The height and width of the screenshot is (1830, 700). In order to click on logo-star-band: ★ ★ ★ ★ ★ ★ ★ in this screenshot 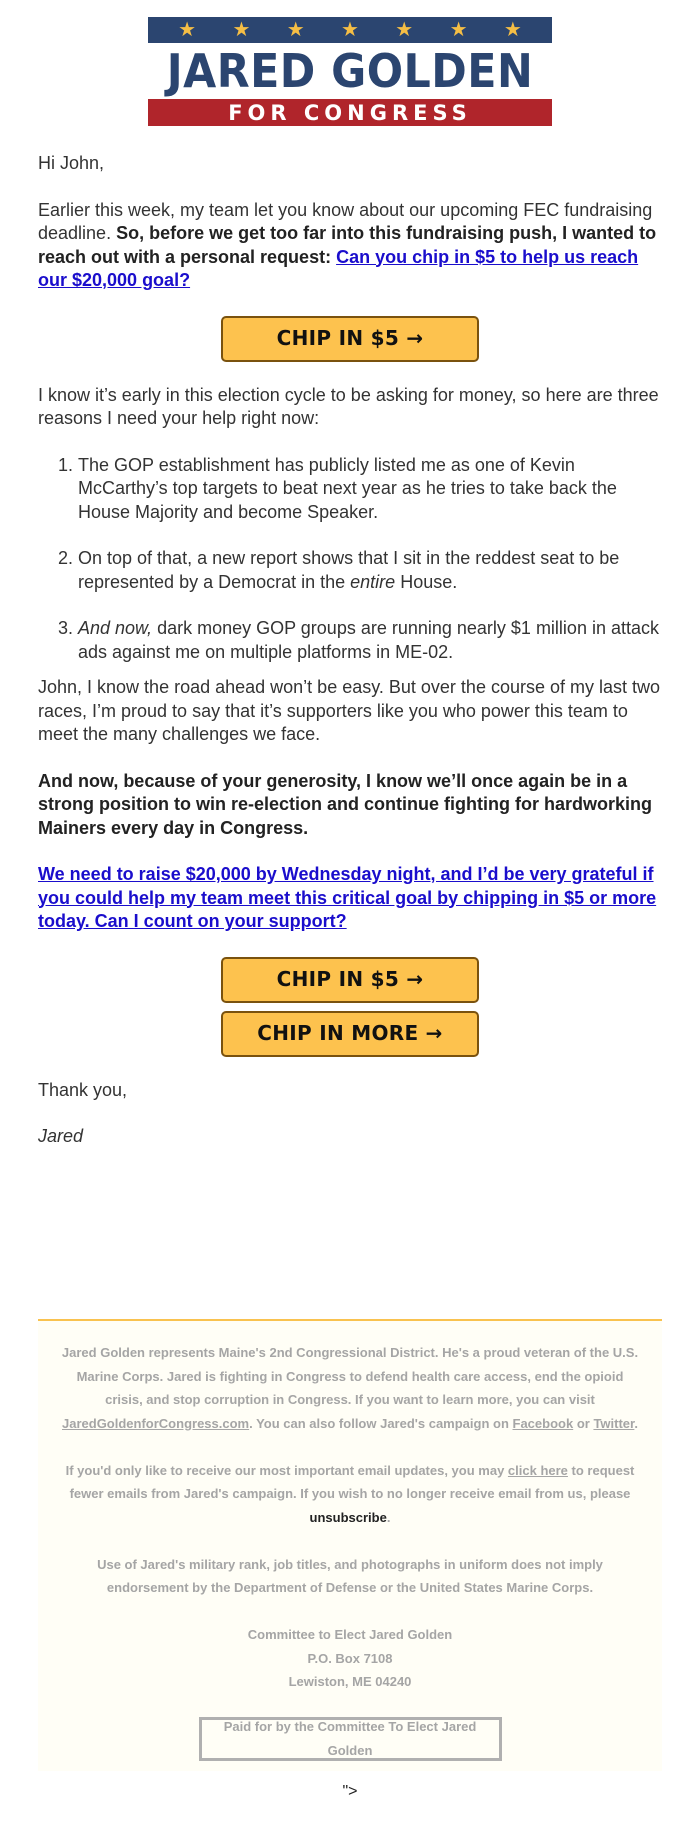, I will do `click(350, 30)`.